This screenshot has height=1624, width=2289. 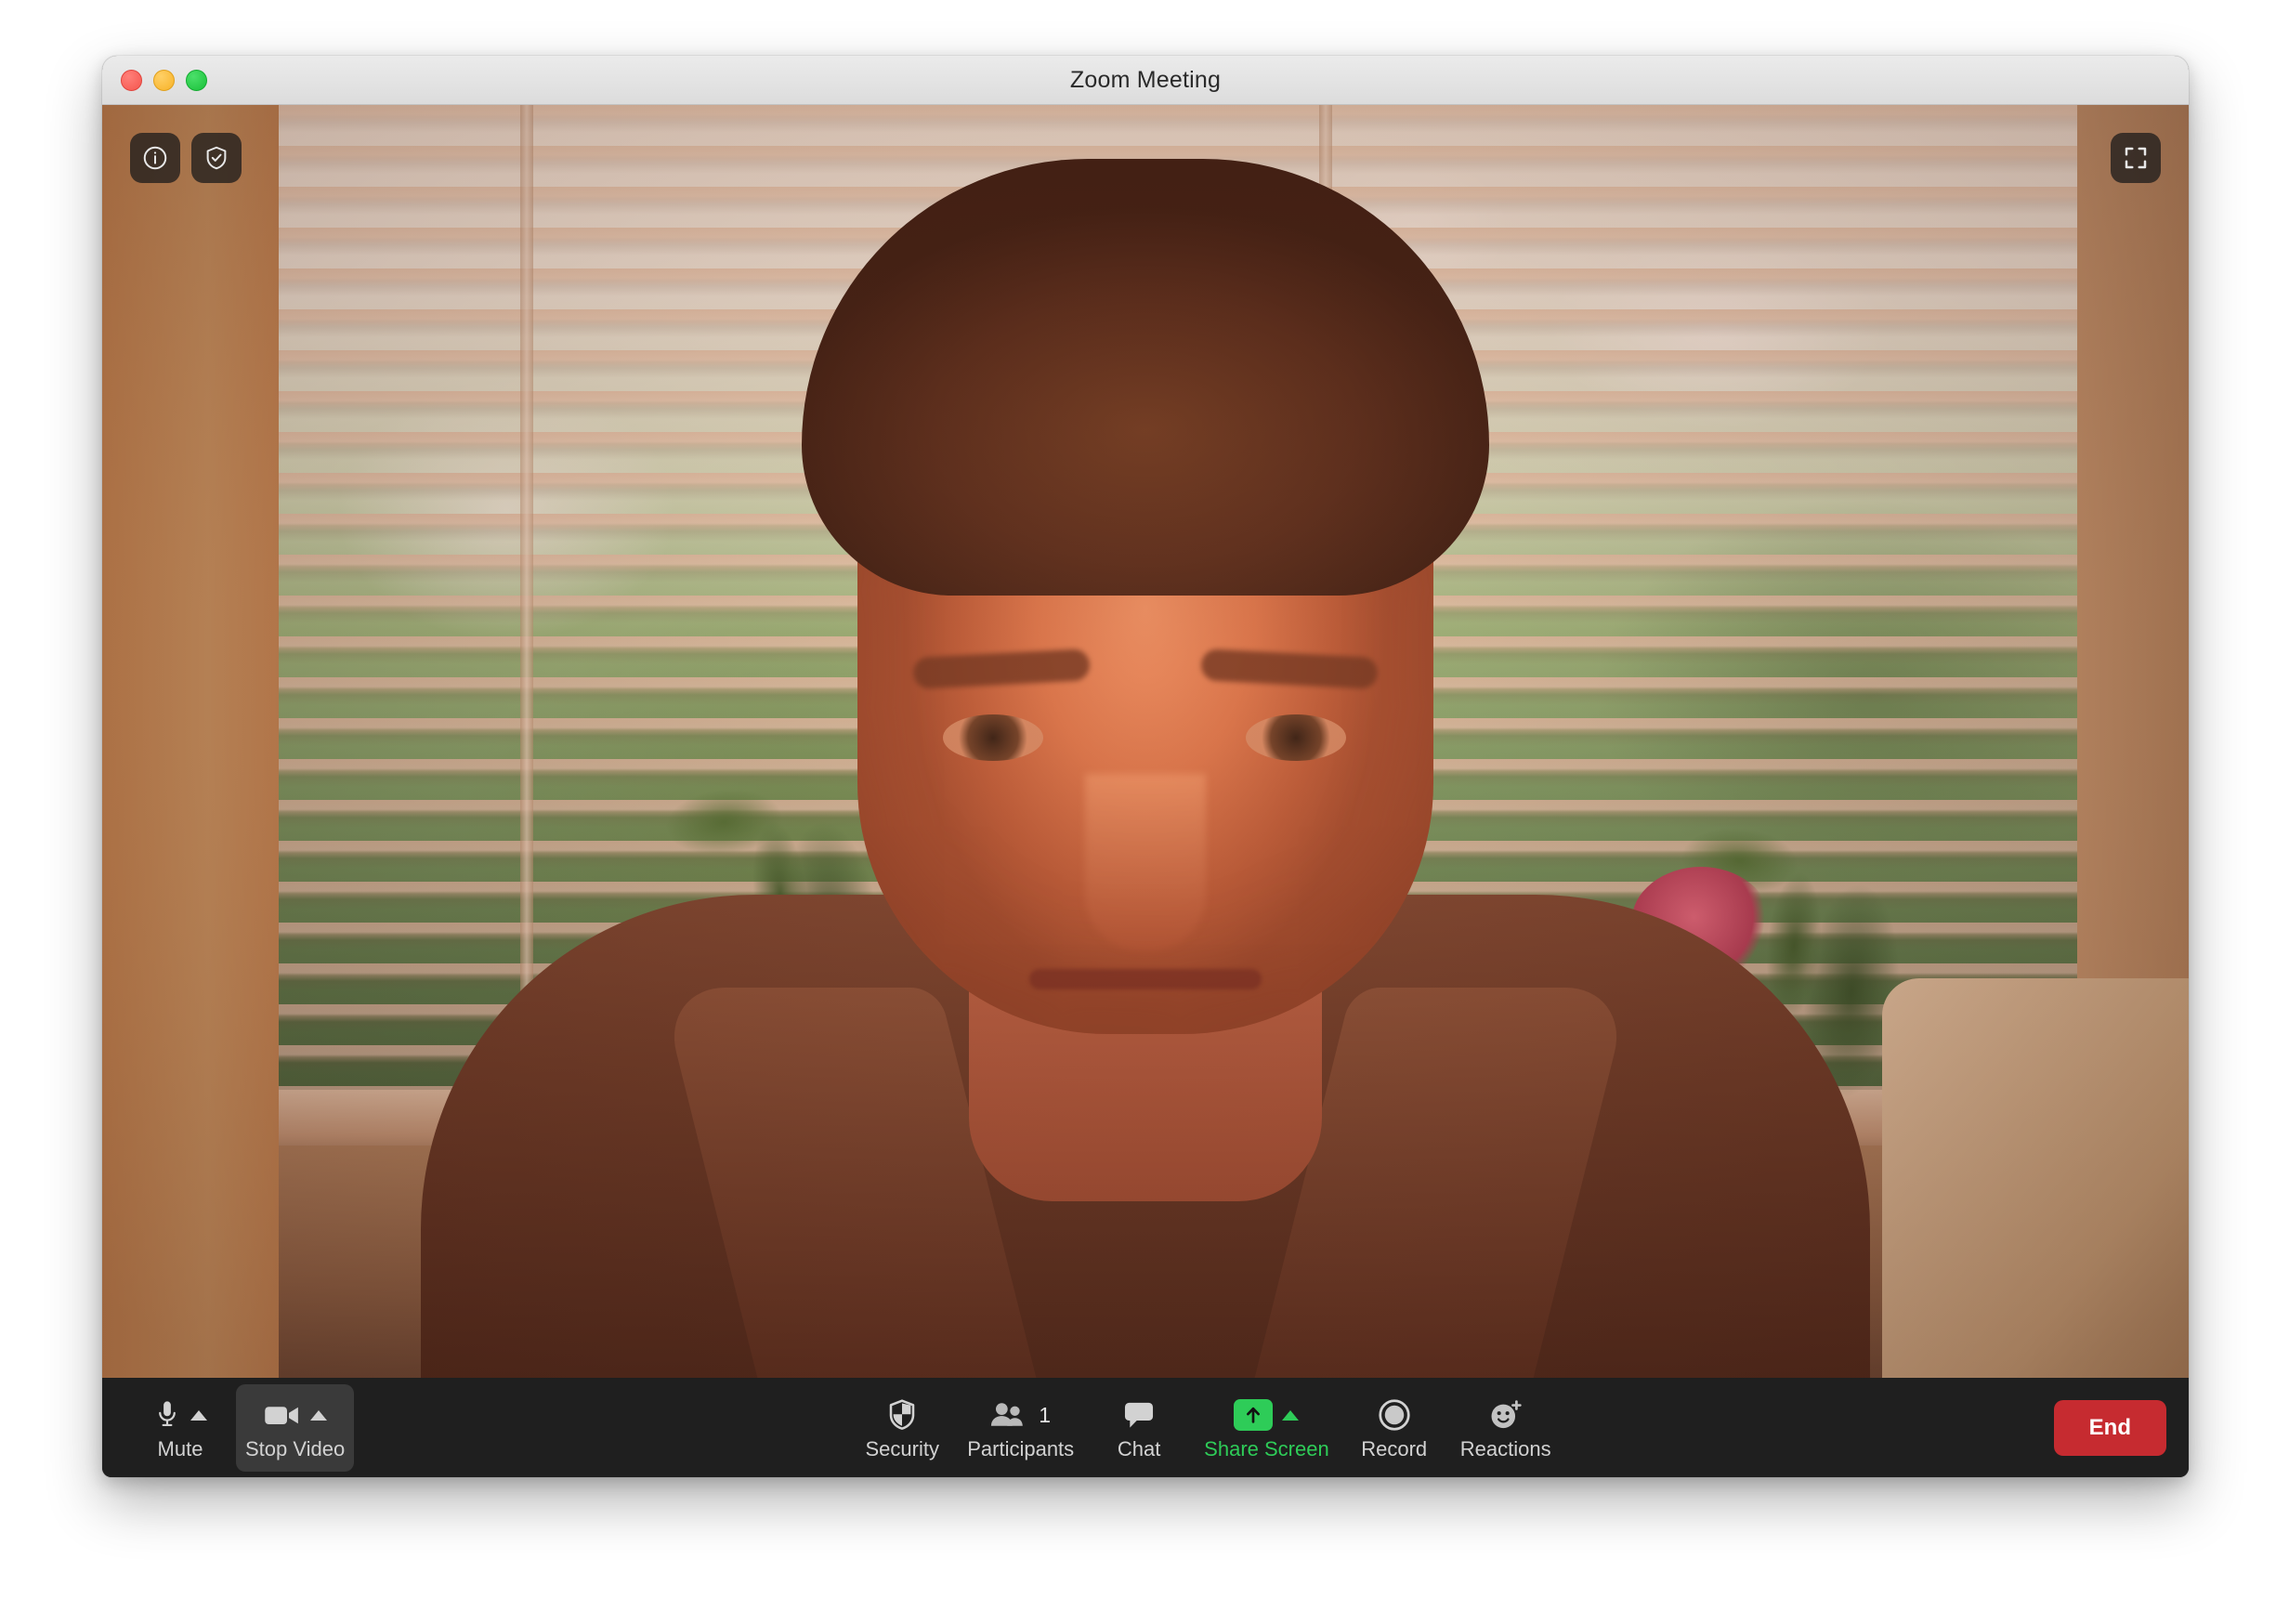 What do you see at coordinates (1021, 1448) in the screenshot?
I see `participants-label: Participants` at bounding box center [1021, 1448].